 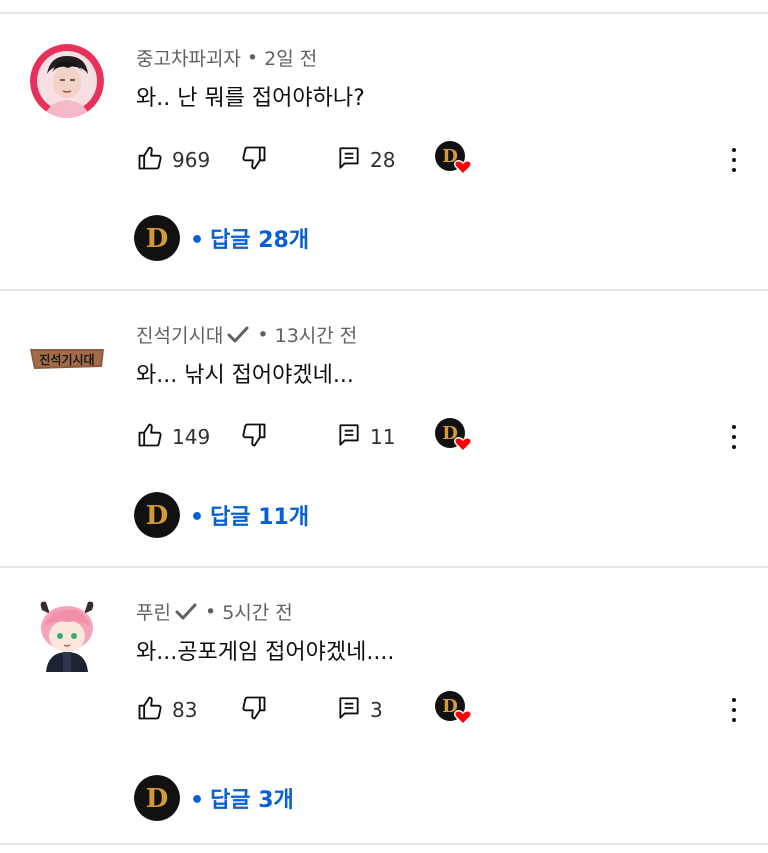 I want to click on comment-time: 5시간 전, so click(x=257, y=611).